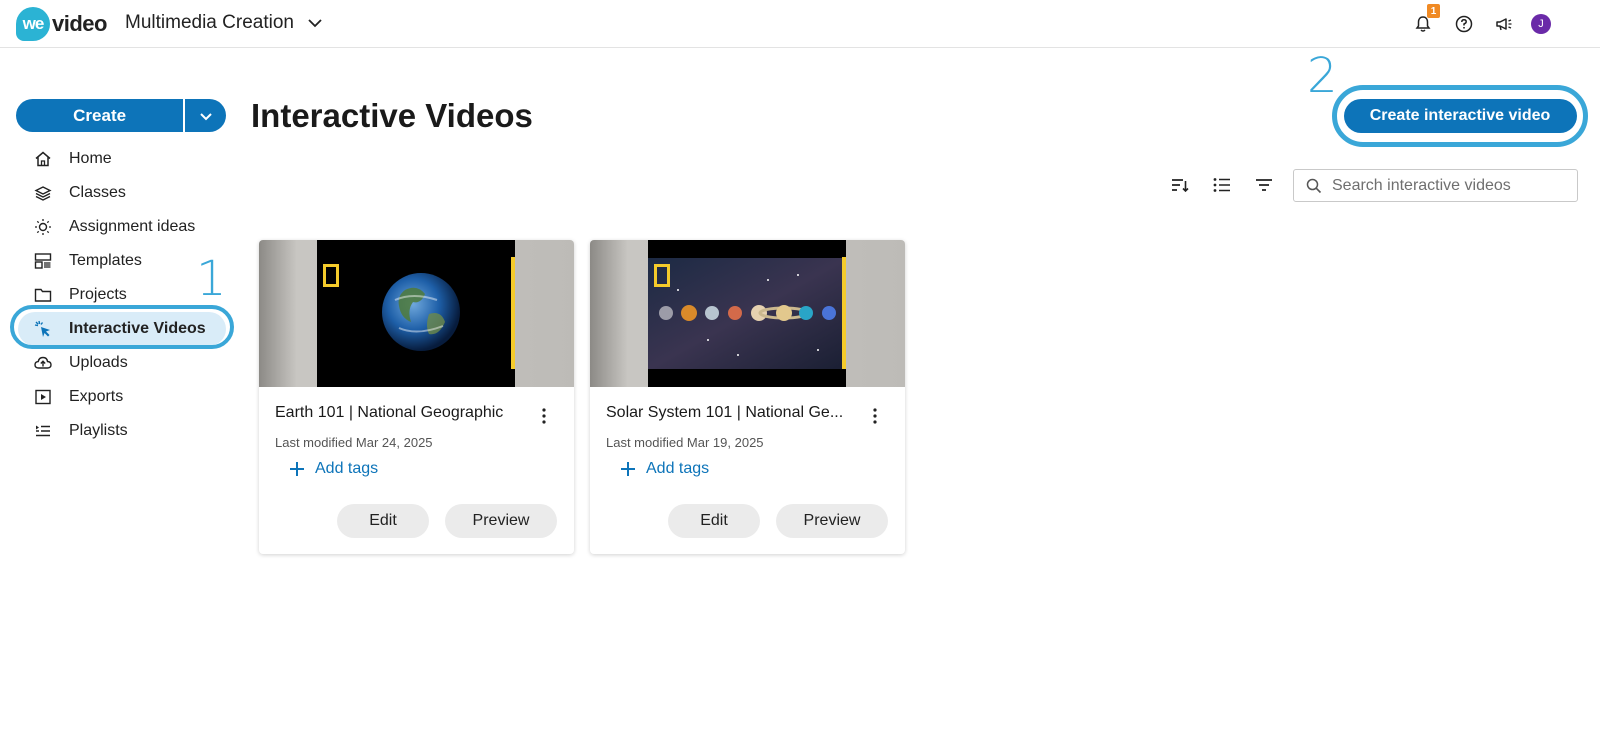 This screenshot has width=1600, height=755. Describe the element at coordinates (209, 22) in the screenshot. I see `workspace-title: Multimedia Creation` at that location.